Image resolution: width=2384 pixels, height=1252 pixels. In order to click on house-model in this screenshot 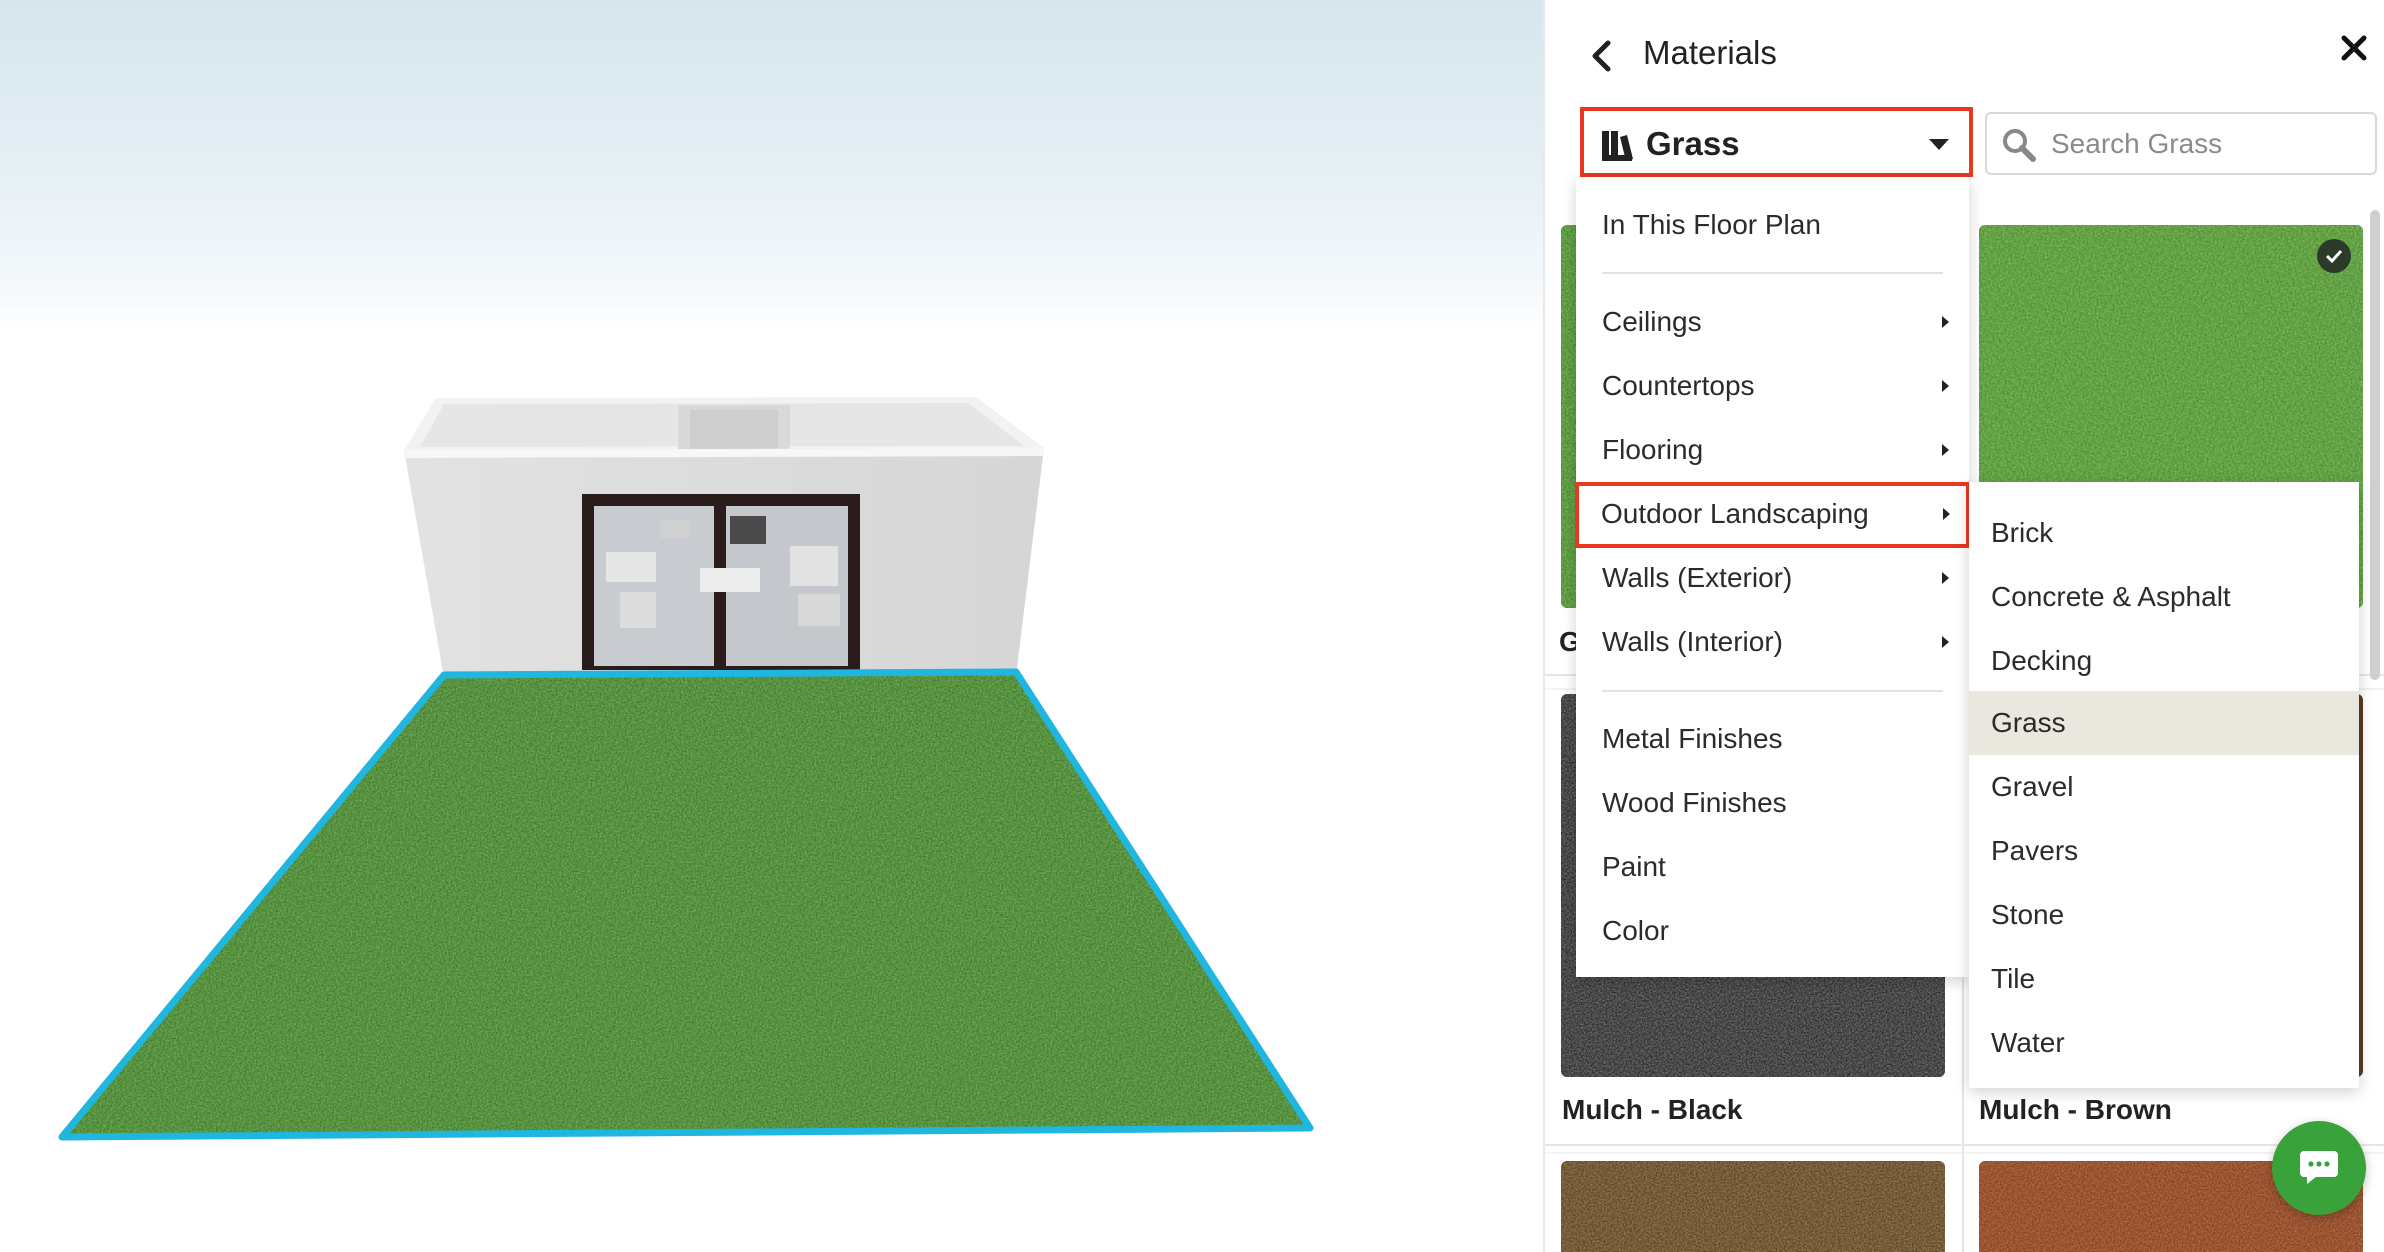, I will do `click(724, 537)`.